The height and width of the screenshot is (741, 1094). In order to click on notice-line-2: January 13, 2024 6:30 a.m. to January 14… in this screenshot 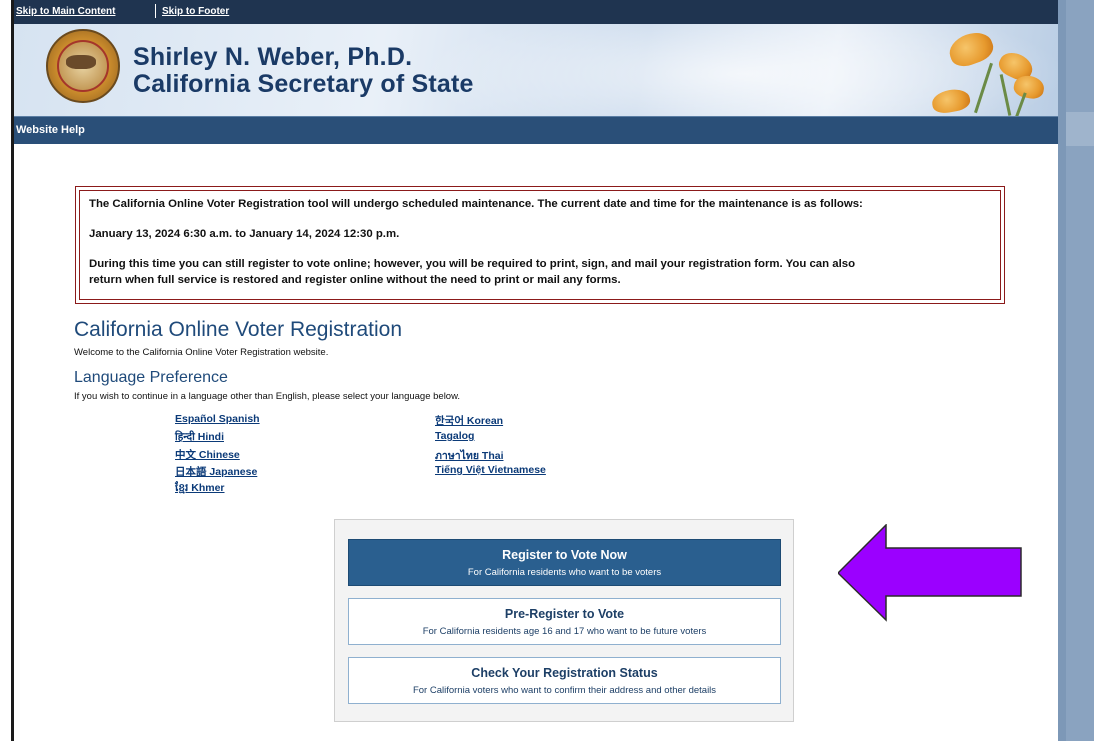, I will do `click(244, 234)`.